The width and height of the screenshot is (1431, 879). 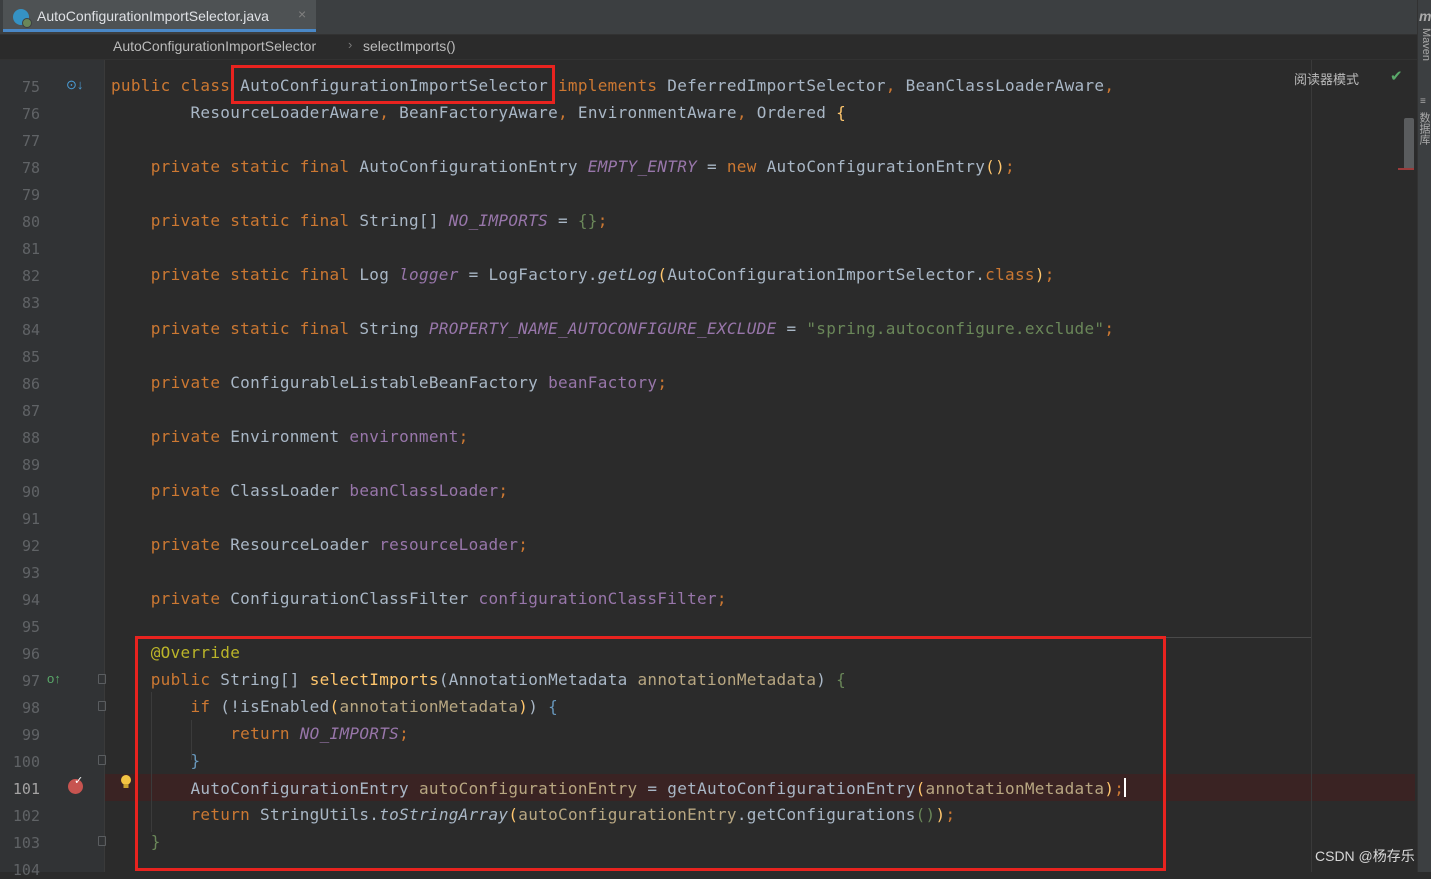 I want to click on maven-tool-label: Maven, so click(x=1424, y=44).